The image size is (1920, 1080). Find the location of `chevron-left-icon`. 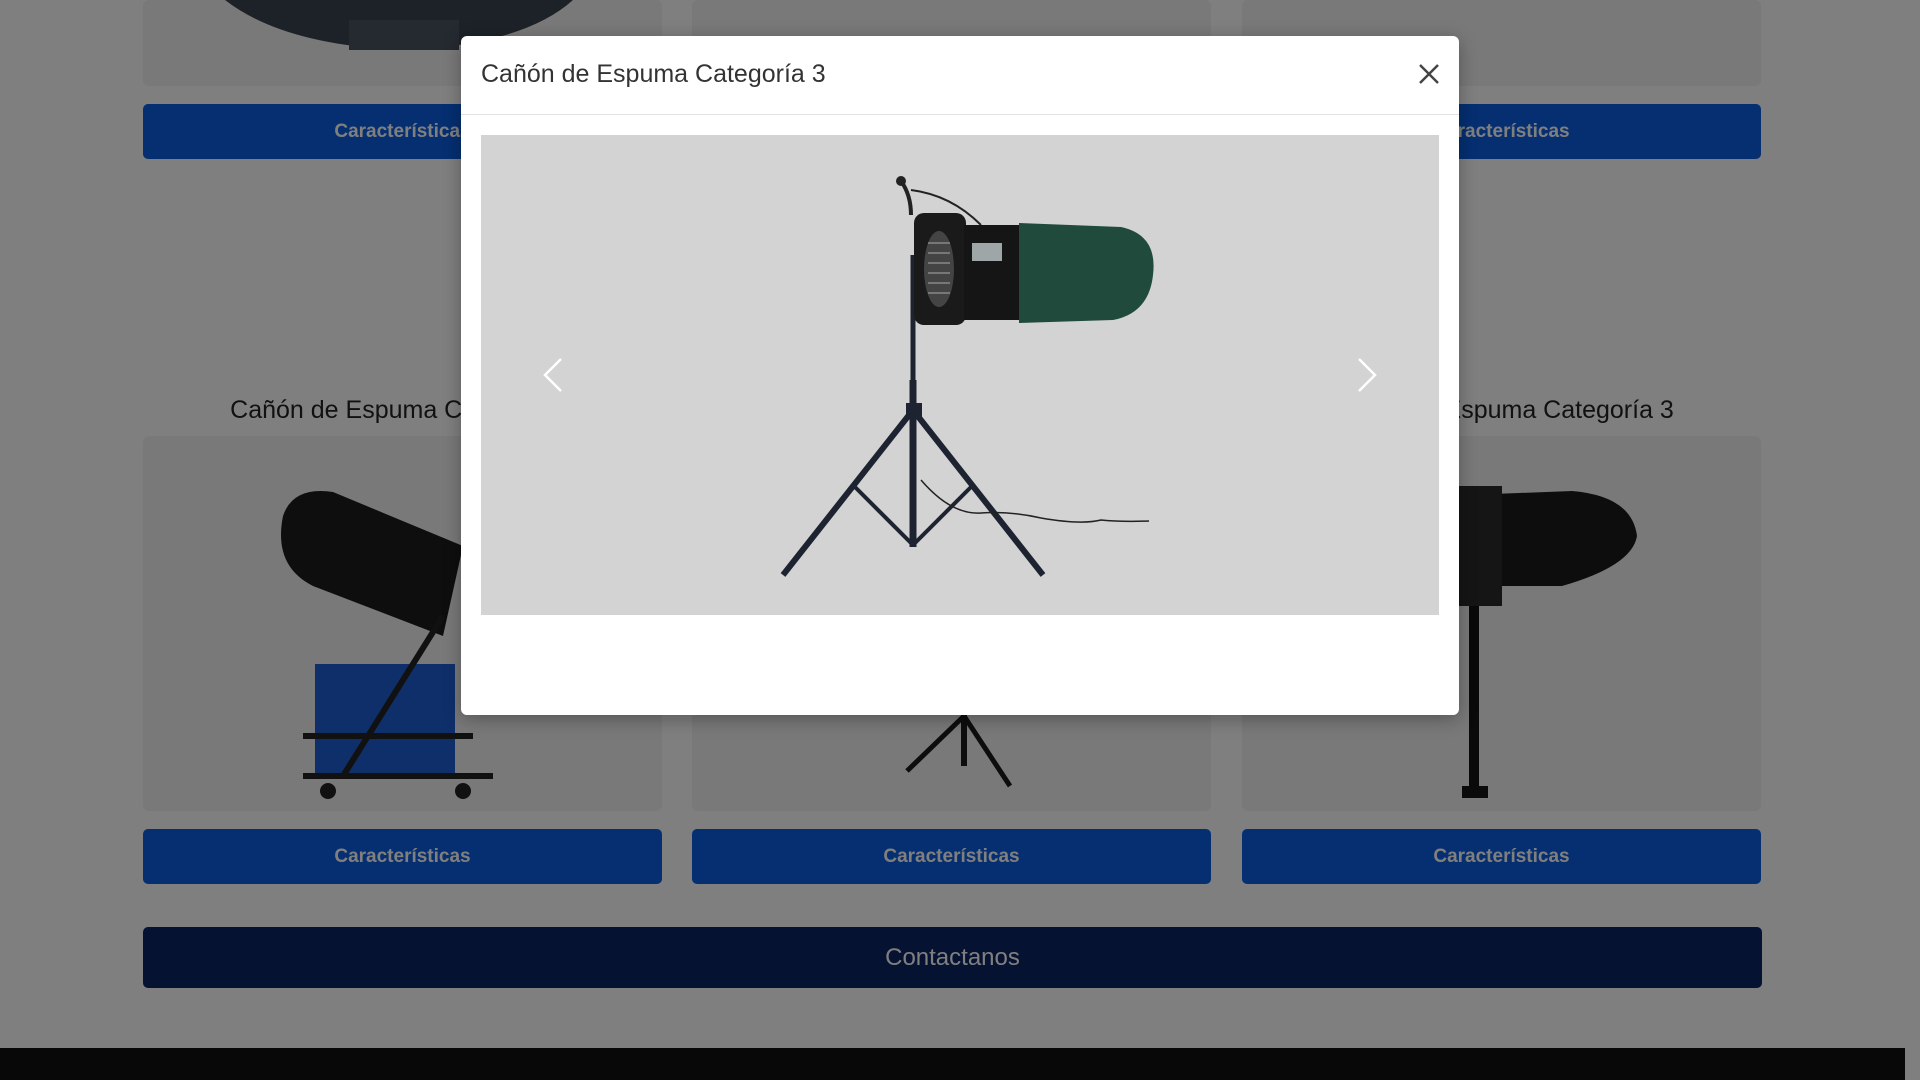

chevron-left-icon is located at coordinates (553, 375).